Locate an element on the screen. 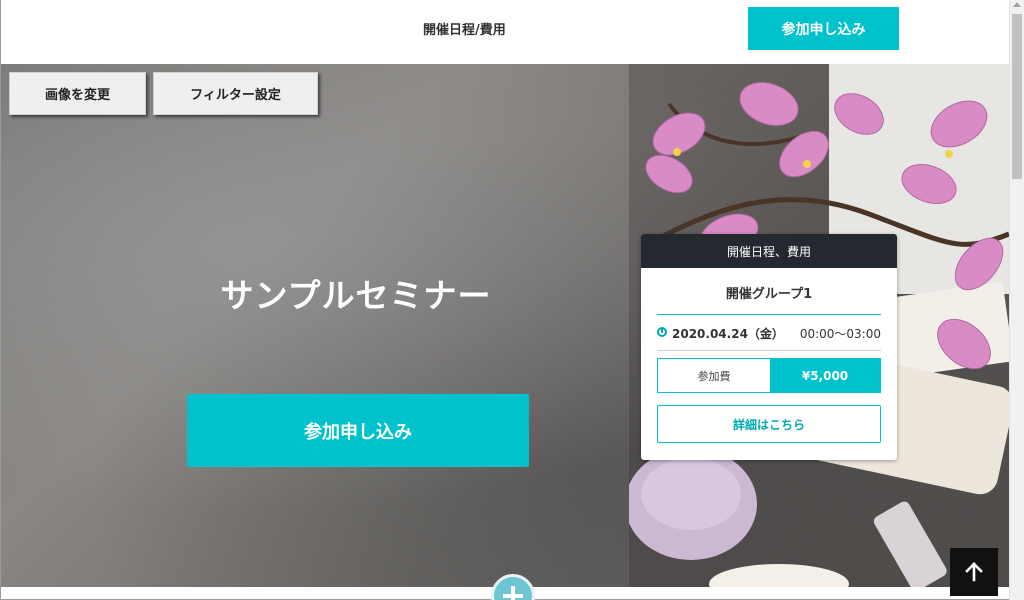 Image resolution: width=1024 pixels, height=600 pixels. filter-settings-button: フィルター設定 is located at coordinates (235, 93).